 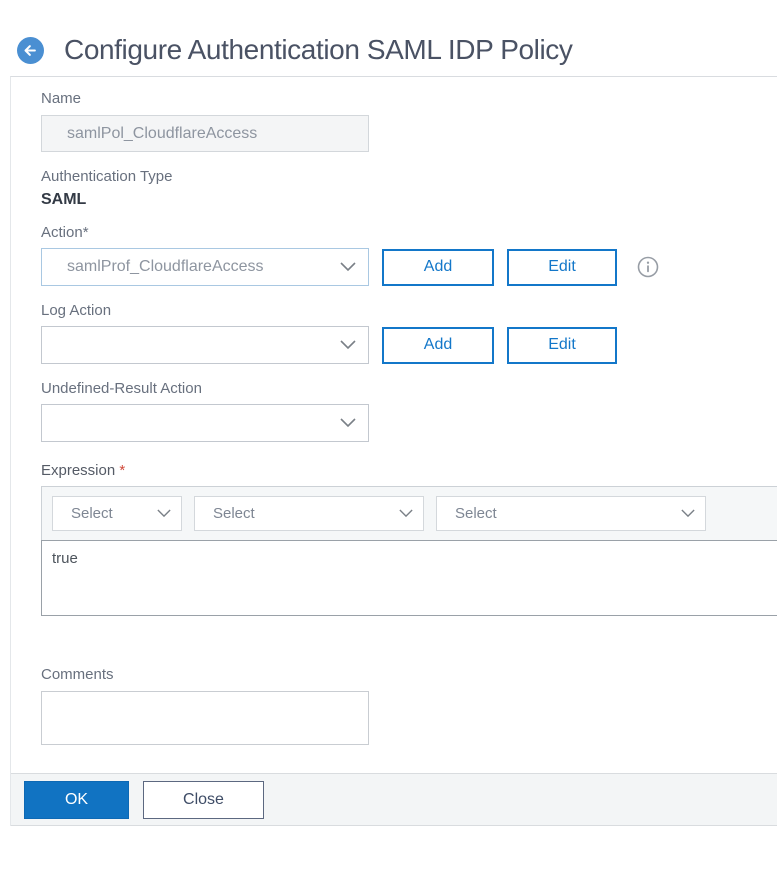 I want to click on auth-type-value: SAML, so click(x=64, y=199).